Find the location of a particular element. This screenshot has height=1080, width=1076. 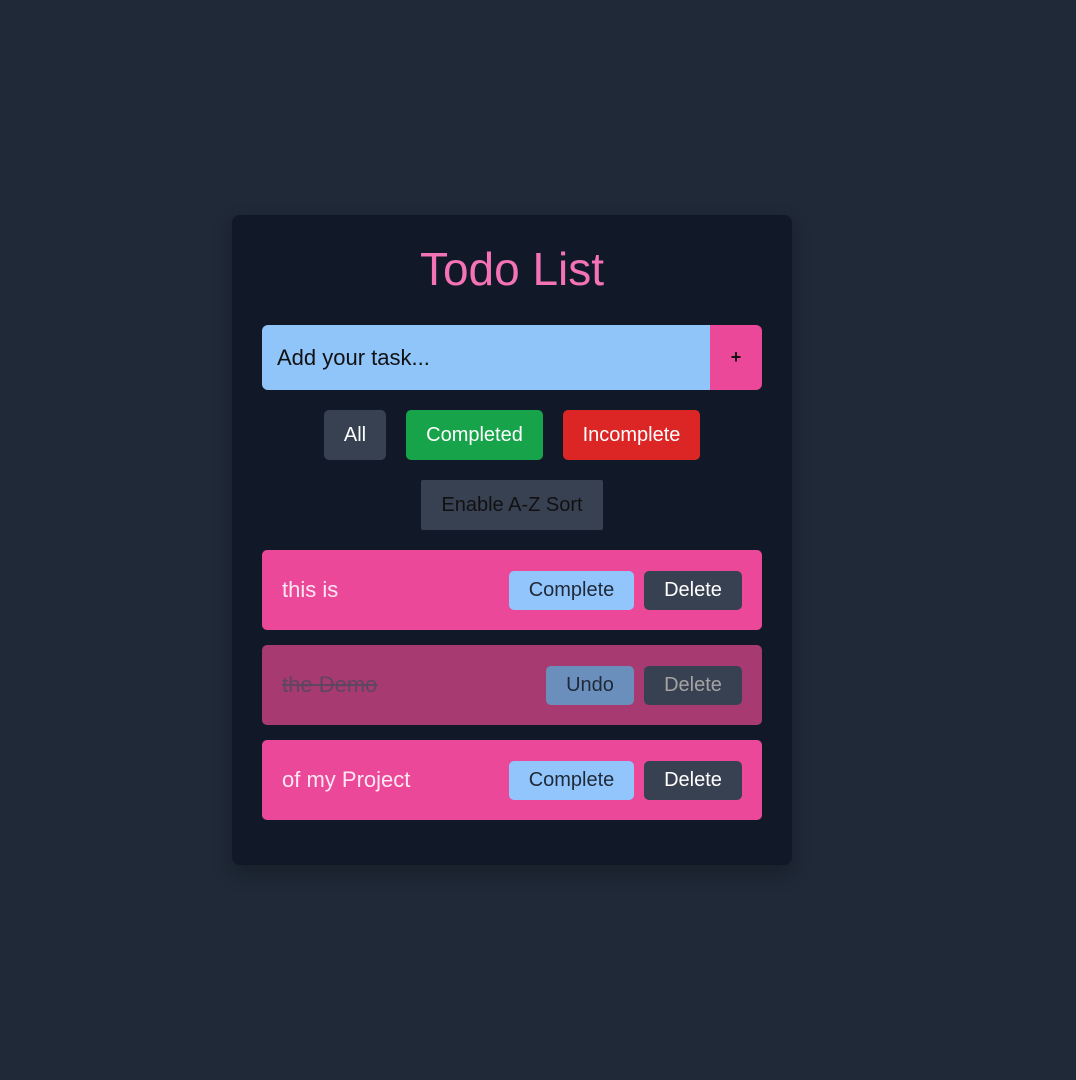

task-input is located at coordinates (486, 357).